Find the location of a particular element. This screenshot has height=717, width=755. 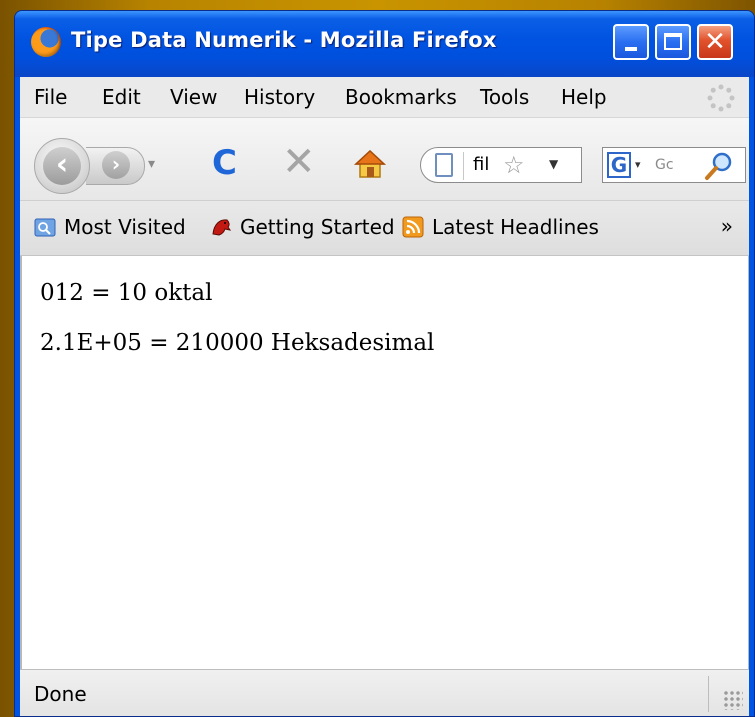

rss-feed-icon is located at coordinates (413, 227).